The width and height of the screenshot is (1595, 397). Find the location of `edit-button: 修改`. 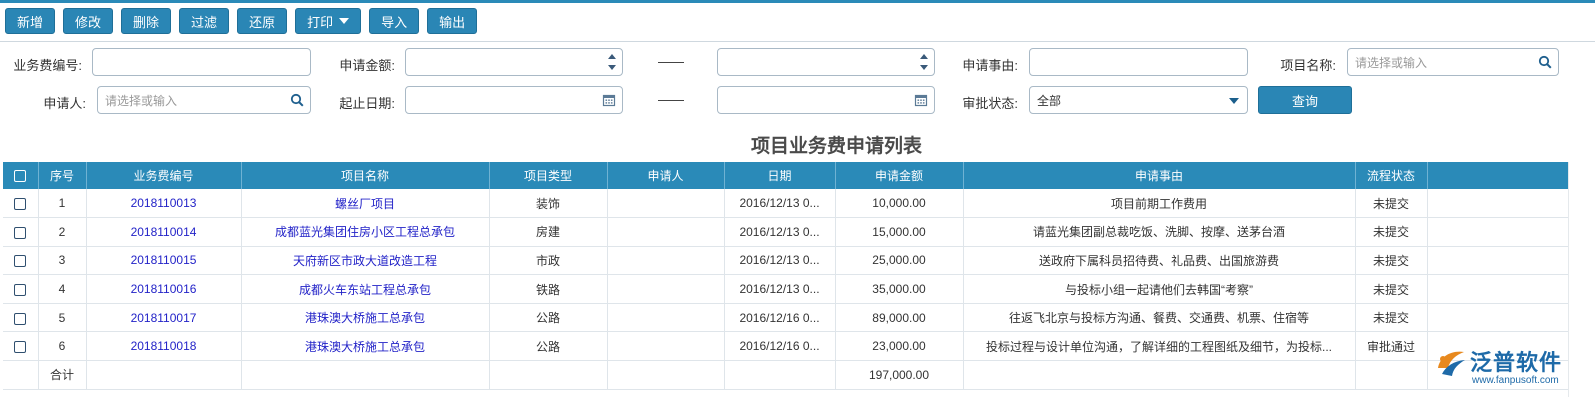

edit-button: 修改 is located at coordinates (88, 21).